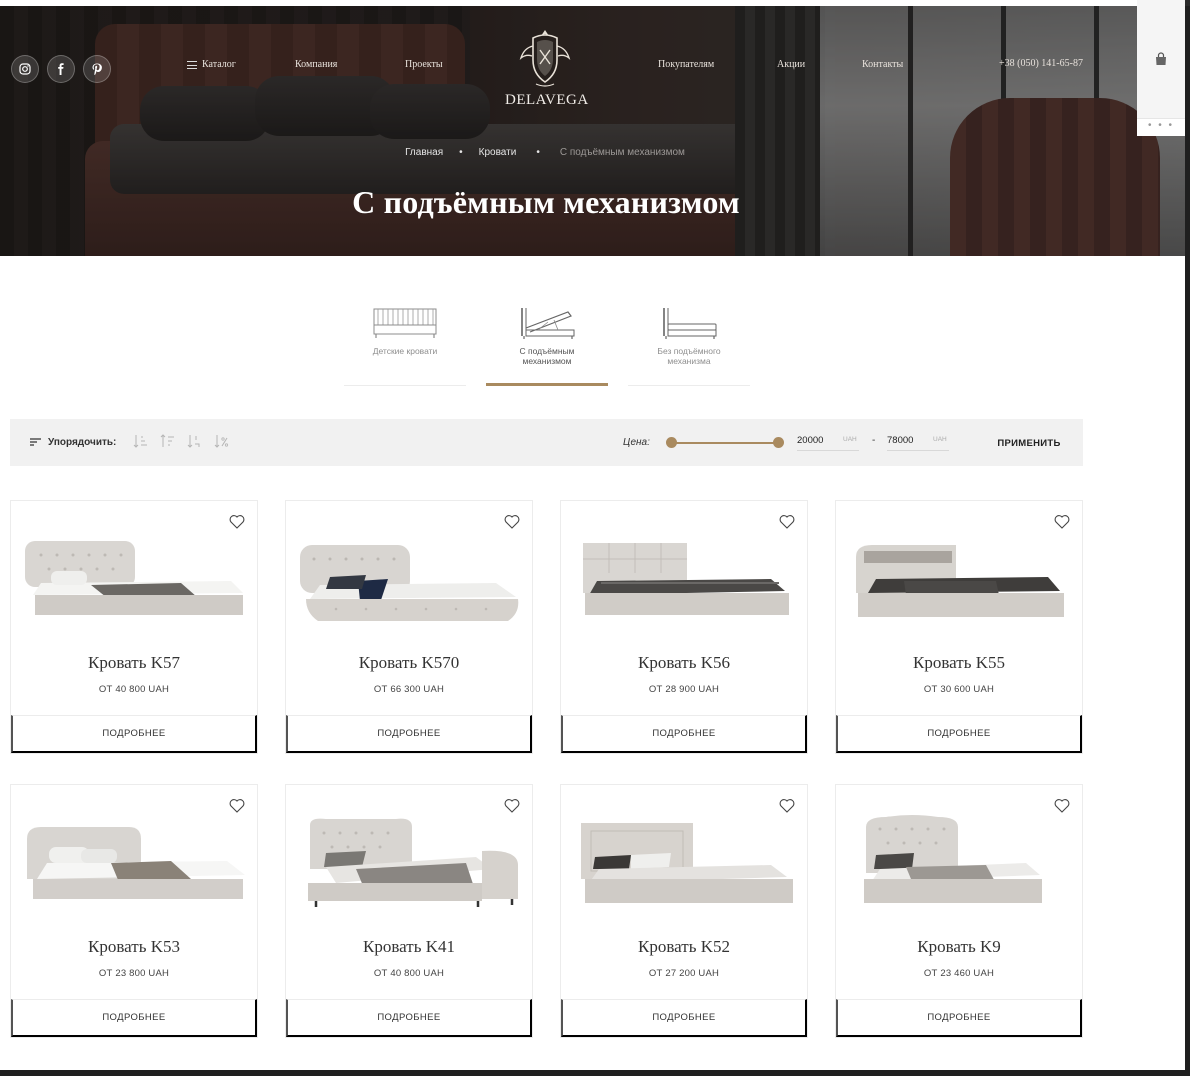  What do you see at coordinates (874, 440) in the screenshot?
I see `price-range-dash: -` at bounding box center [874, 440].